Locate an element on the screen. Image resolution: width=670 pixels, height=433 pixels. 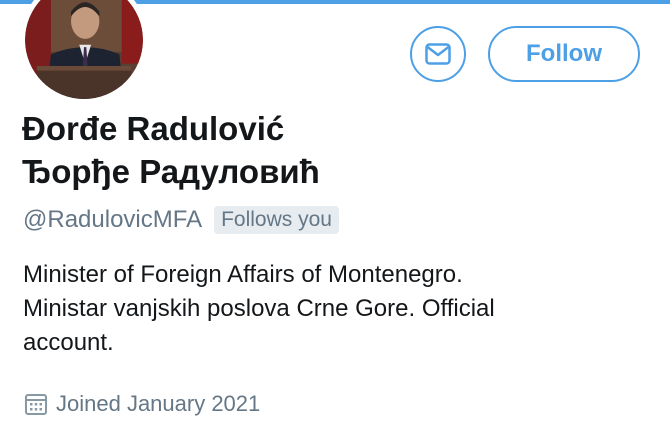
bio-line: account. is located at coordinates (68, 342).